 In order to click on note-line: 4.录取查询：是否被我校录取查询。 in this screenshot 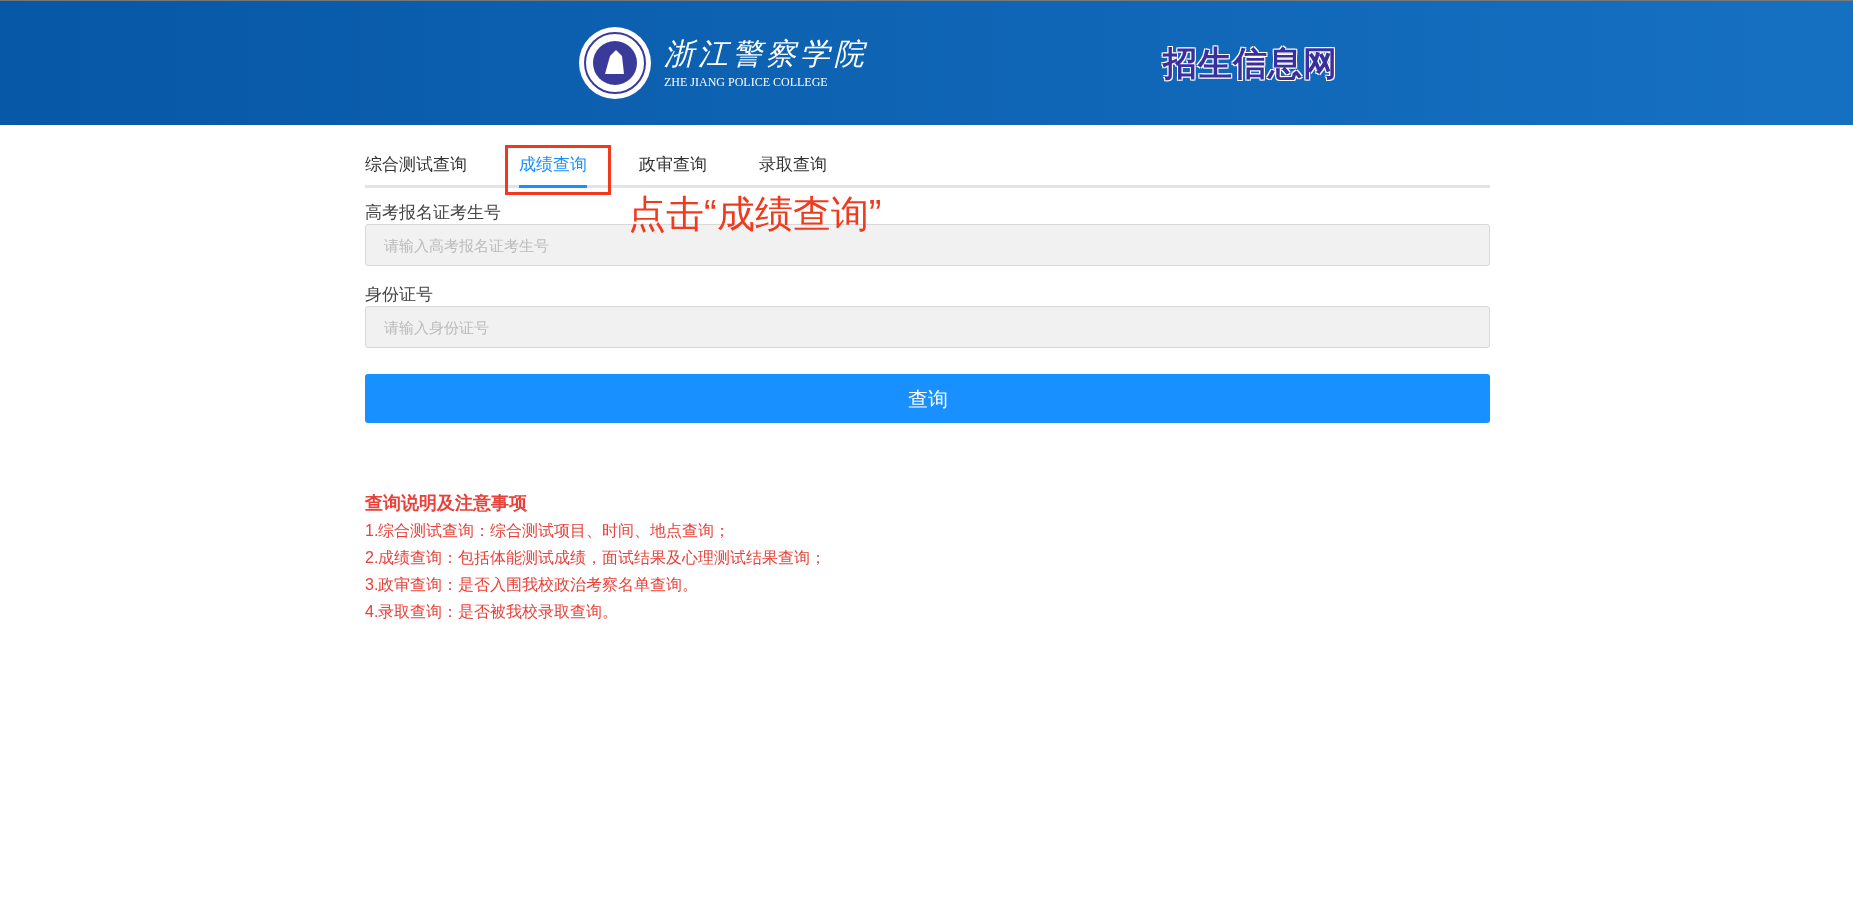, I will do `click(492, 612)`.